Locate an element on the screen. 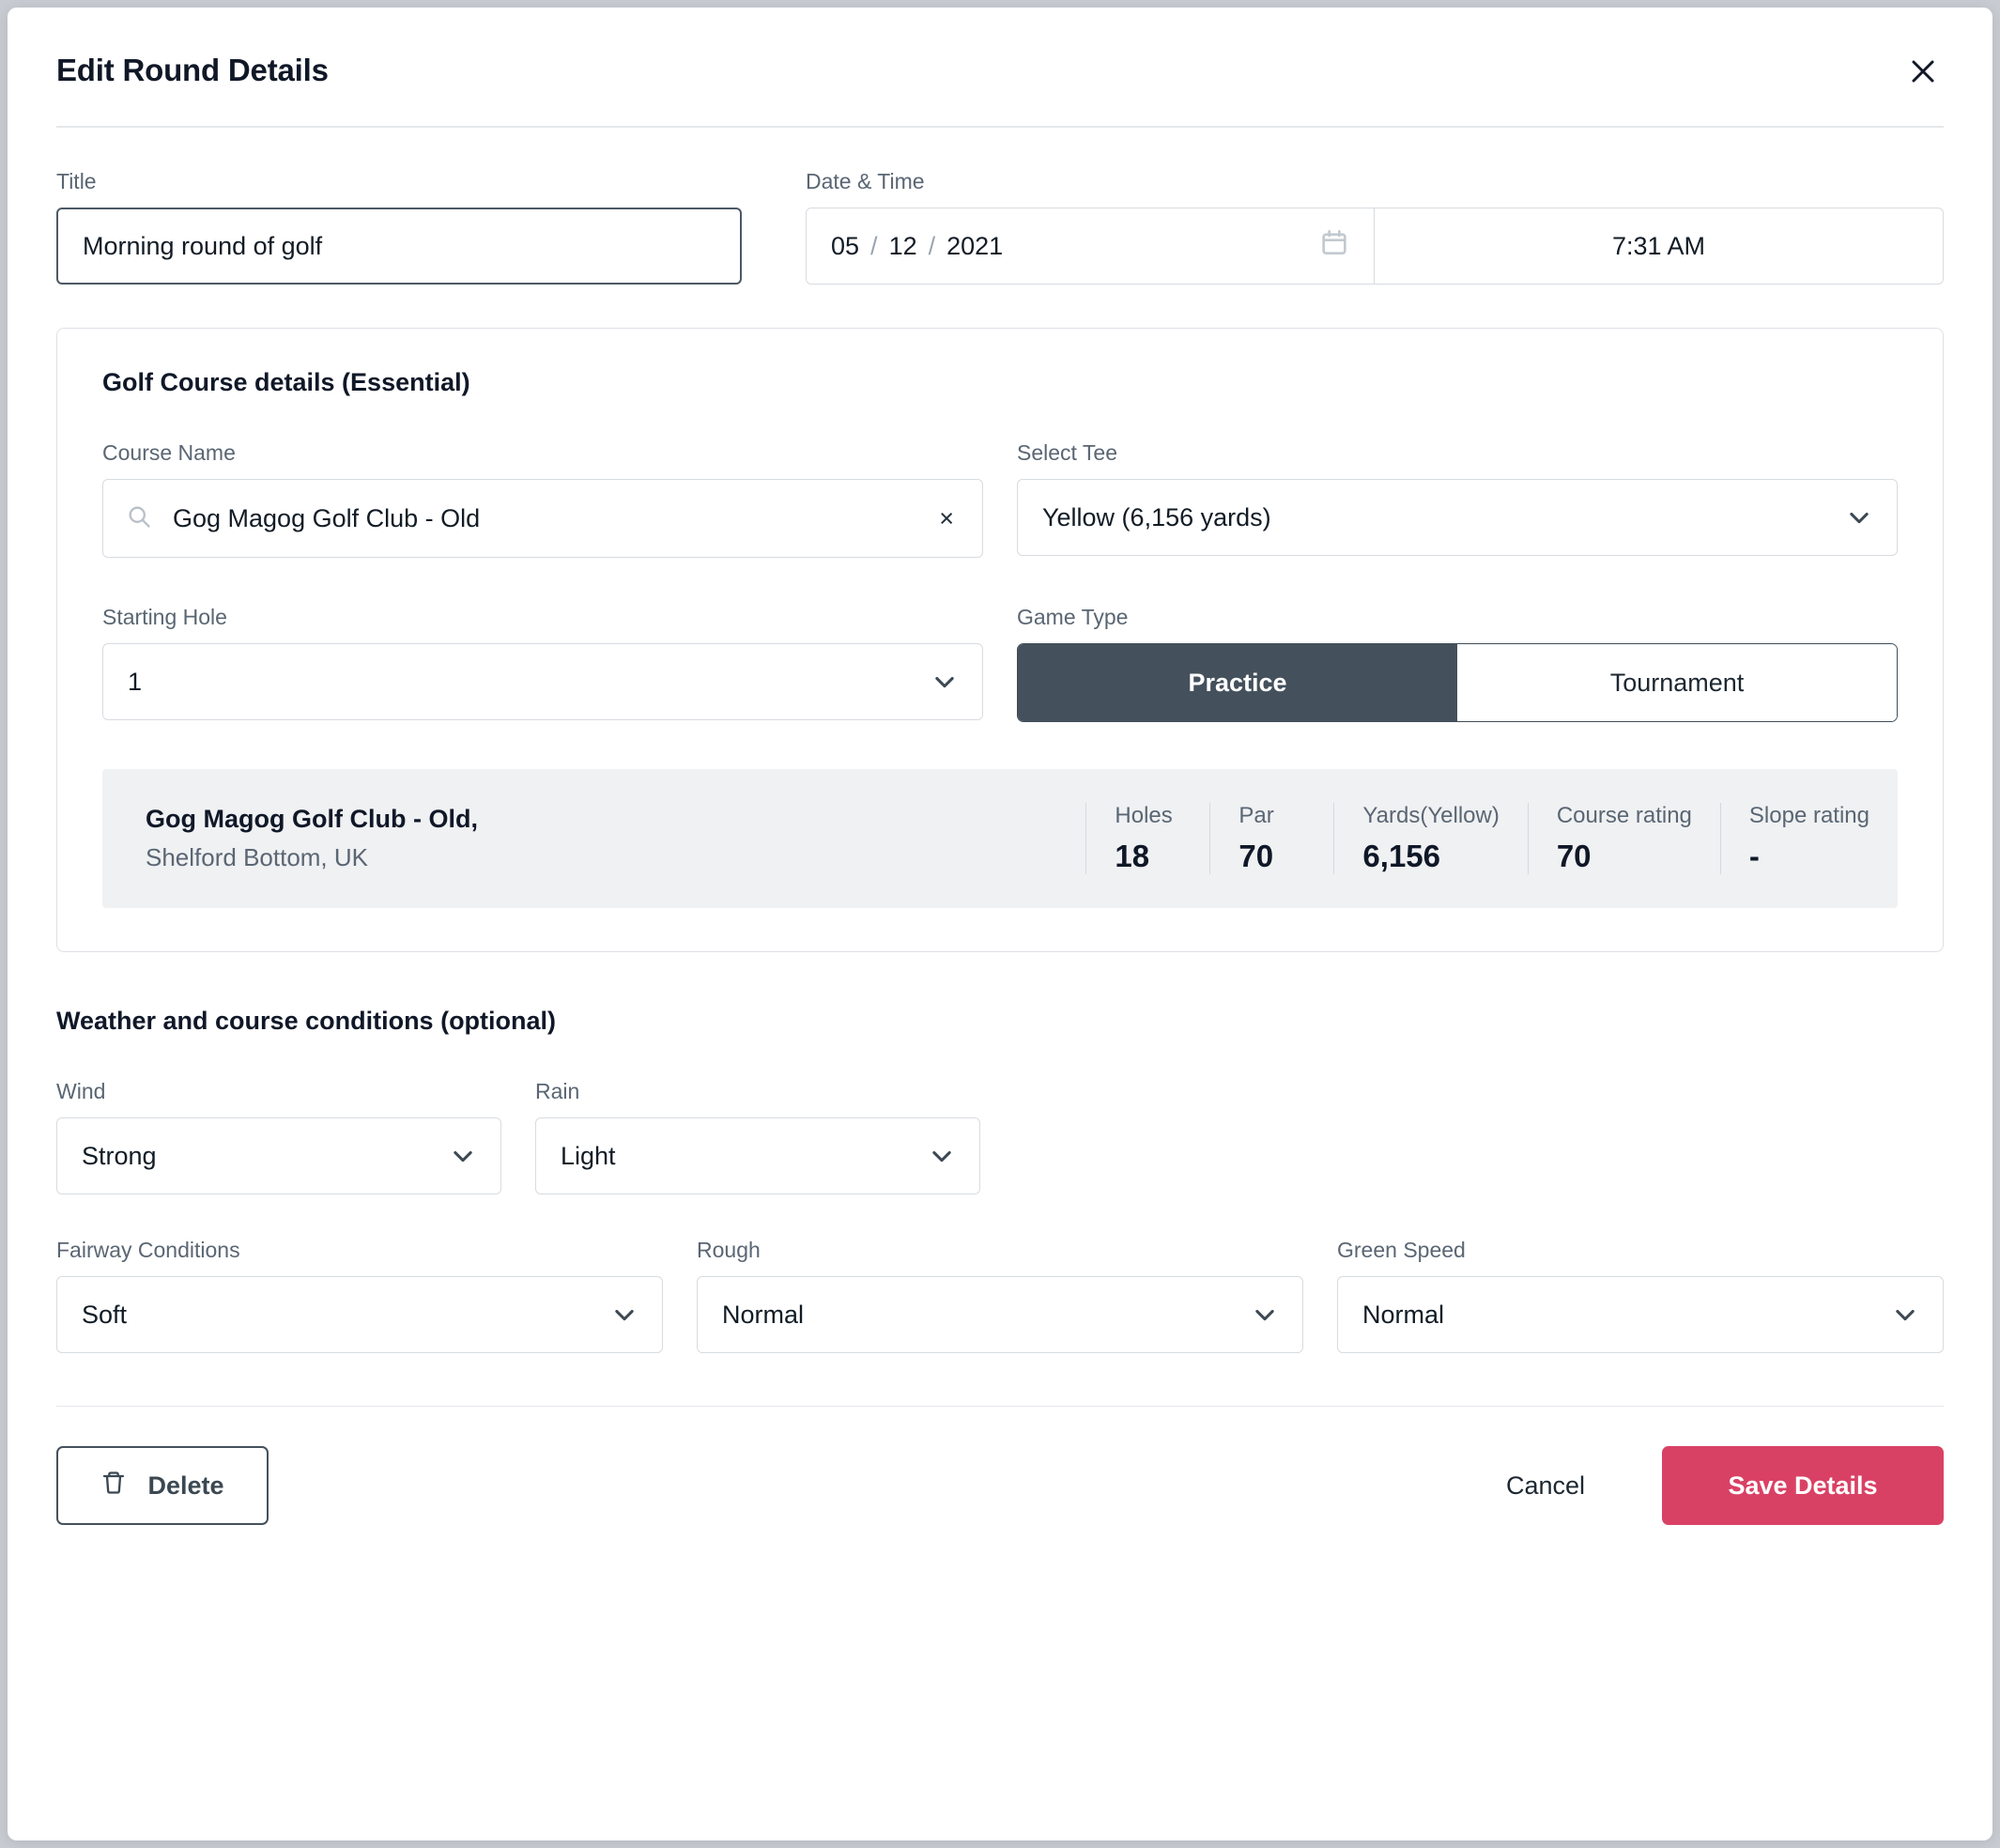 Image resolution: width=2000 pixels, height=1848 pixels. stat-course-rating-value: 70 is located at coordinates (1574, 856).